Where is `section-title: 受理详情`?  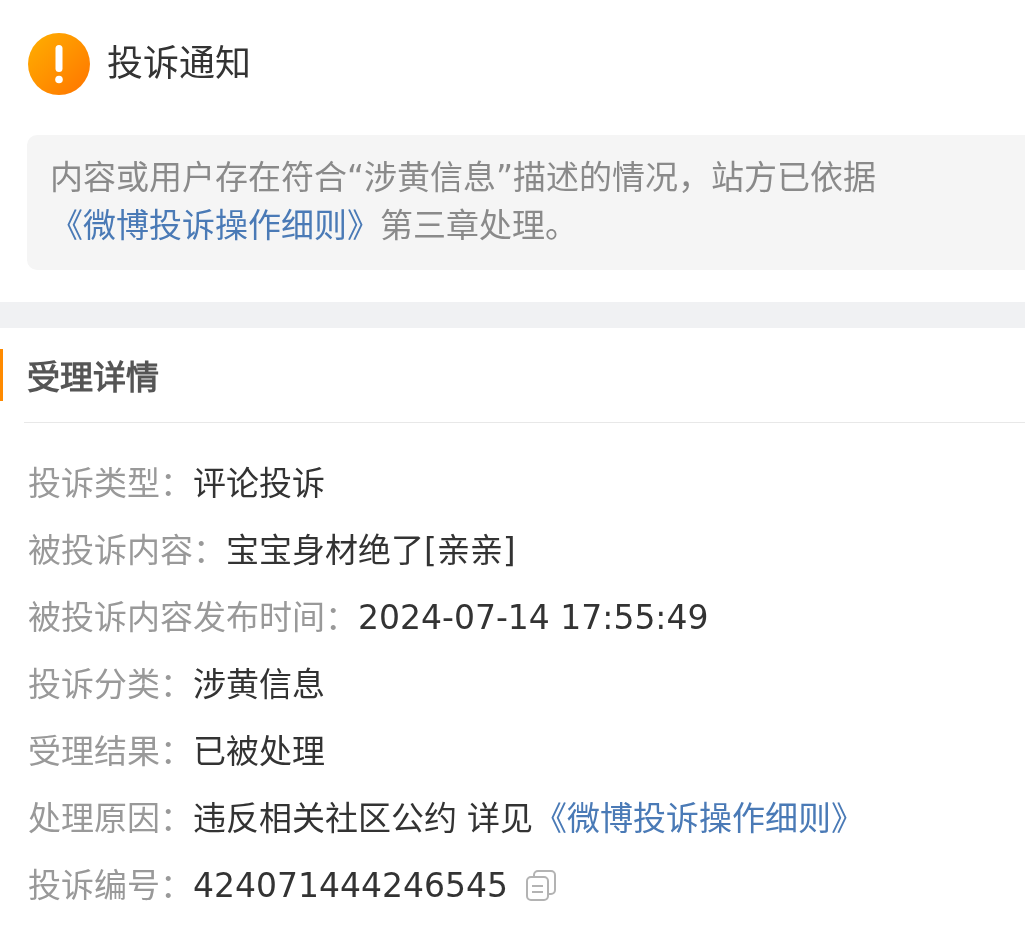 section-title: 受理详情 is located at coordinates (93, 378).